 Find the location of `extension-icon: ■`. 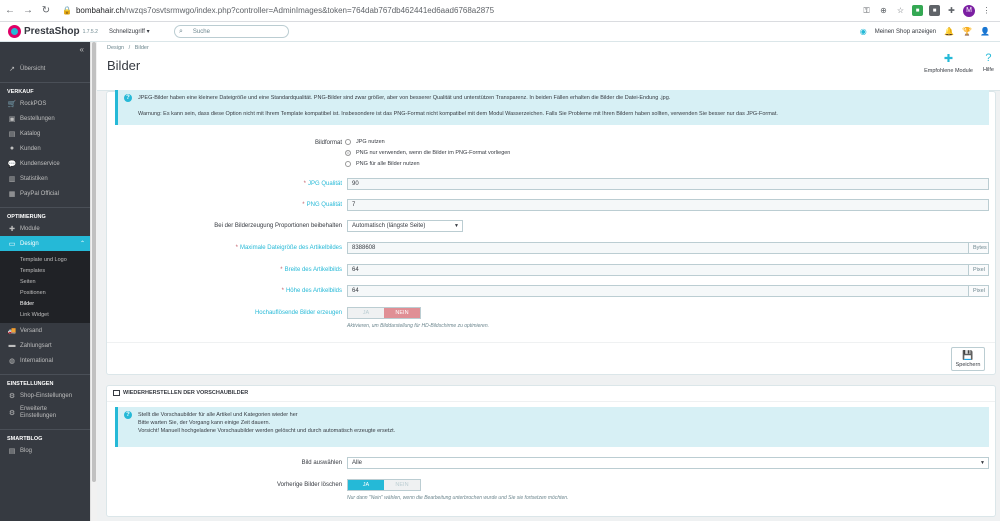

extension-icon: ■ is located at coordinates (917, 10).